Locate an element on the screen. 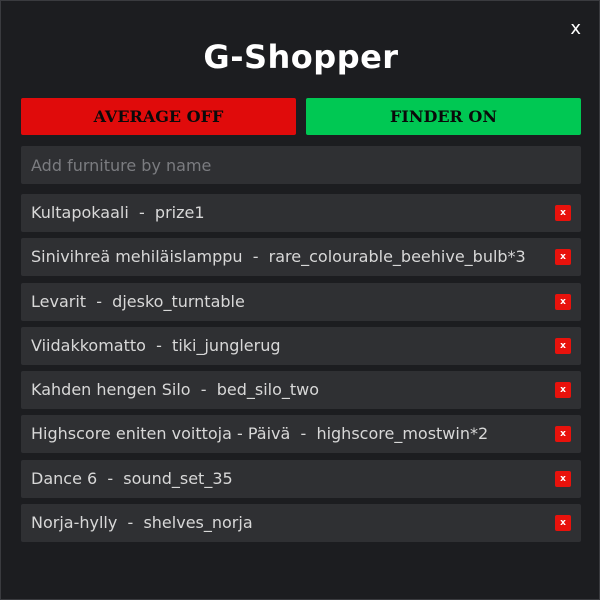 The image size is (600, 600). app-title: G-Shopper is located at coordinates (301, 57).